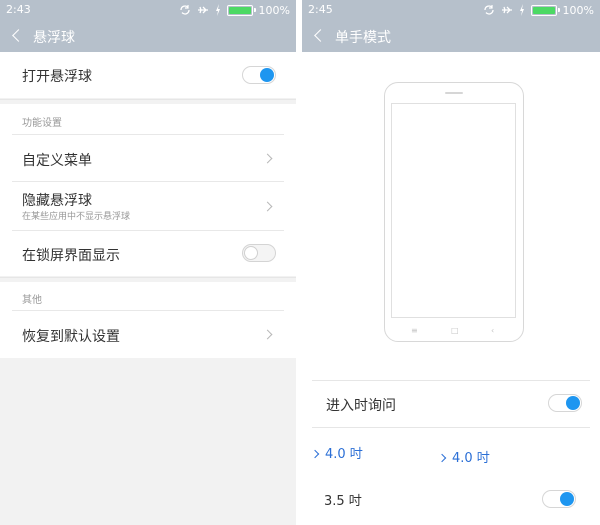 This screenshot has height=525, width=600. What do you see at coordinates (71, 256) in the screenshot?
I see `row-label: 在锁屏界面显示` at bounding box center [71, 256].